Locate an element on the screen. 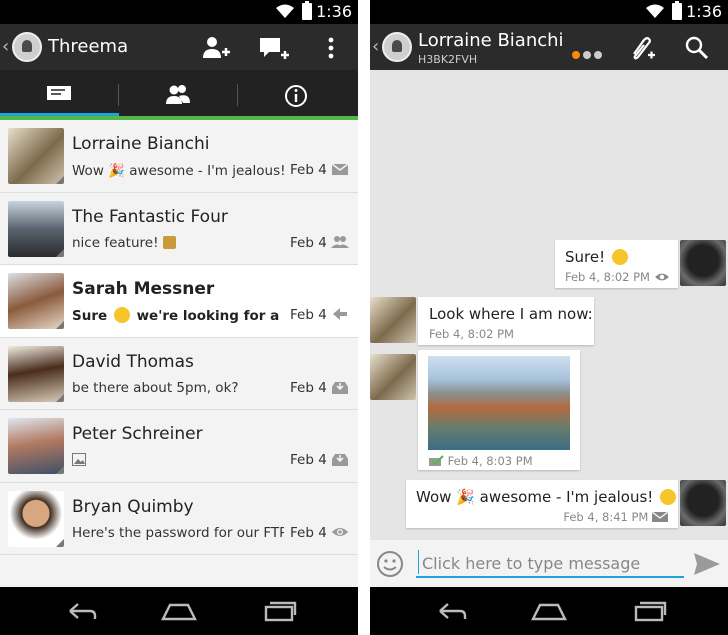 Image resolution: width=728 pixels, height=635 pixels. image-icon is located at coordinates (79, 459).